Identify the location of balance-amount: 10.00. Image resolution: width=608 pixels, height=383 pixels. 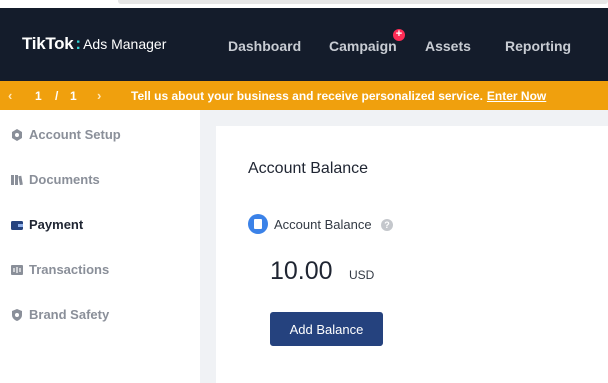
(301, 271).